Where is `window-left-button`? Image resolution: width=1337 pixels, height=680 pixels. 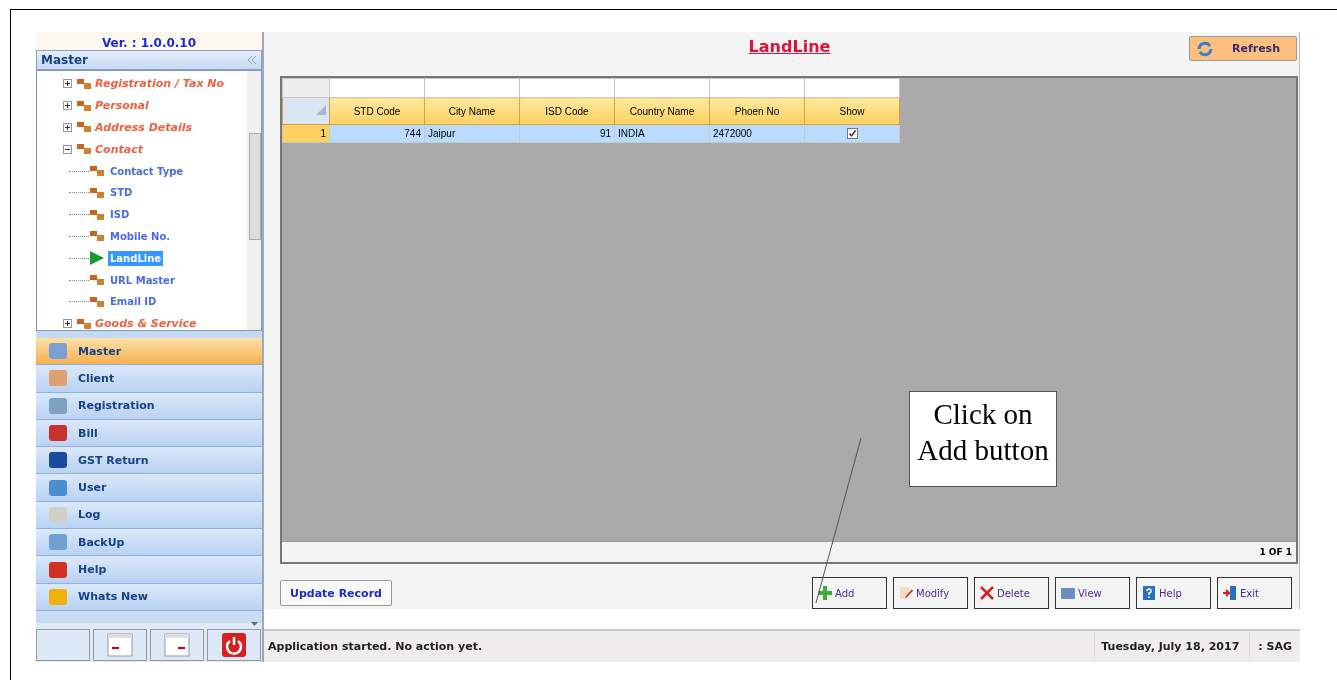 window-left-button is located at coordinates (120, 644).